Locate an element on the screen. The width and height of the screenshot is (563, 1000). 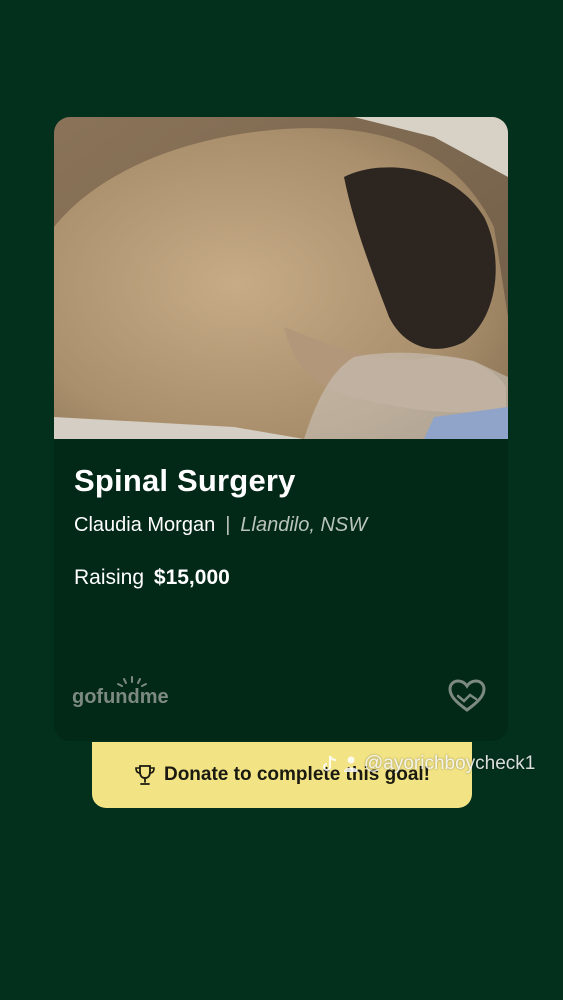
raising-label: Raising is located at coordinates (109, 577).